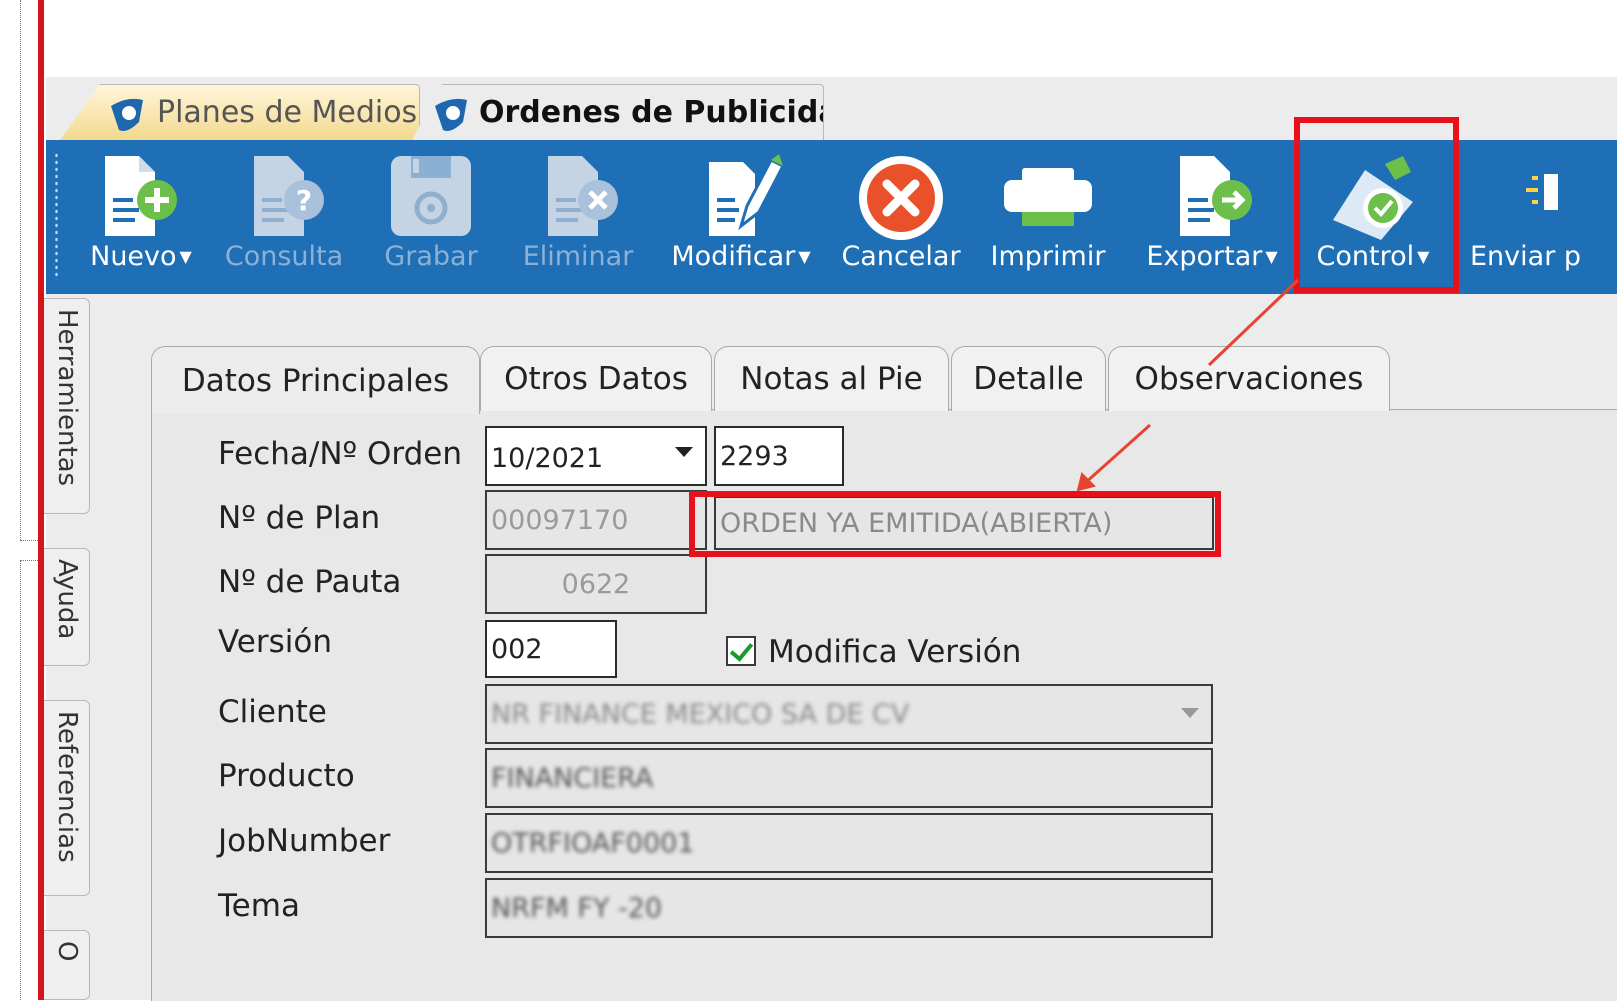  What do you see at coordinates (133, 256) in the screenshot?
I see `nuevo-label: Nuevo` at bounding box center [133, 256].